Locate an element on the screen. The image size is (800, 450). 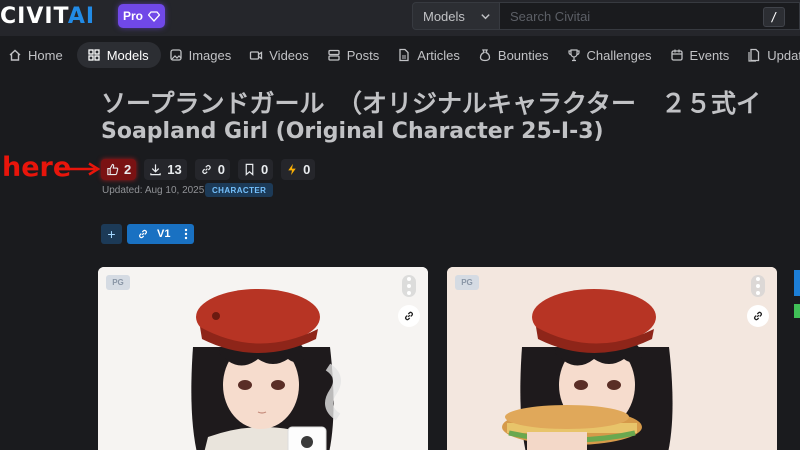
more-vertical-icon is located at coordinates (186, 234).